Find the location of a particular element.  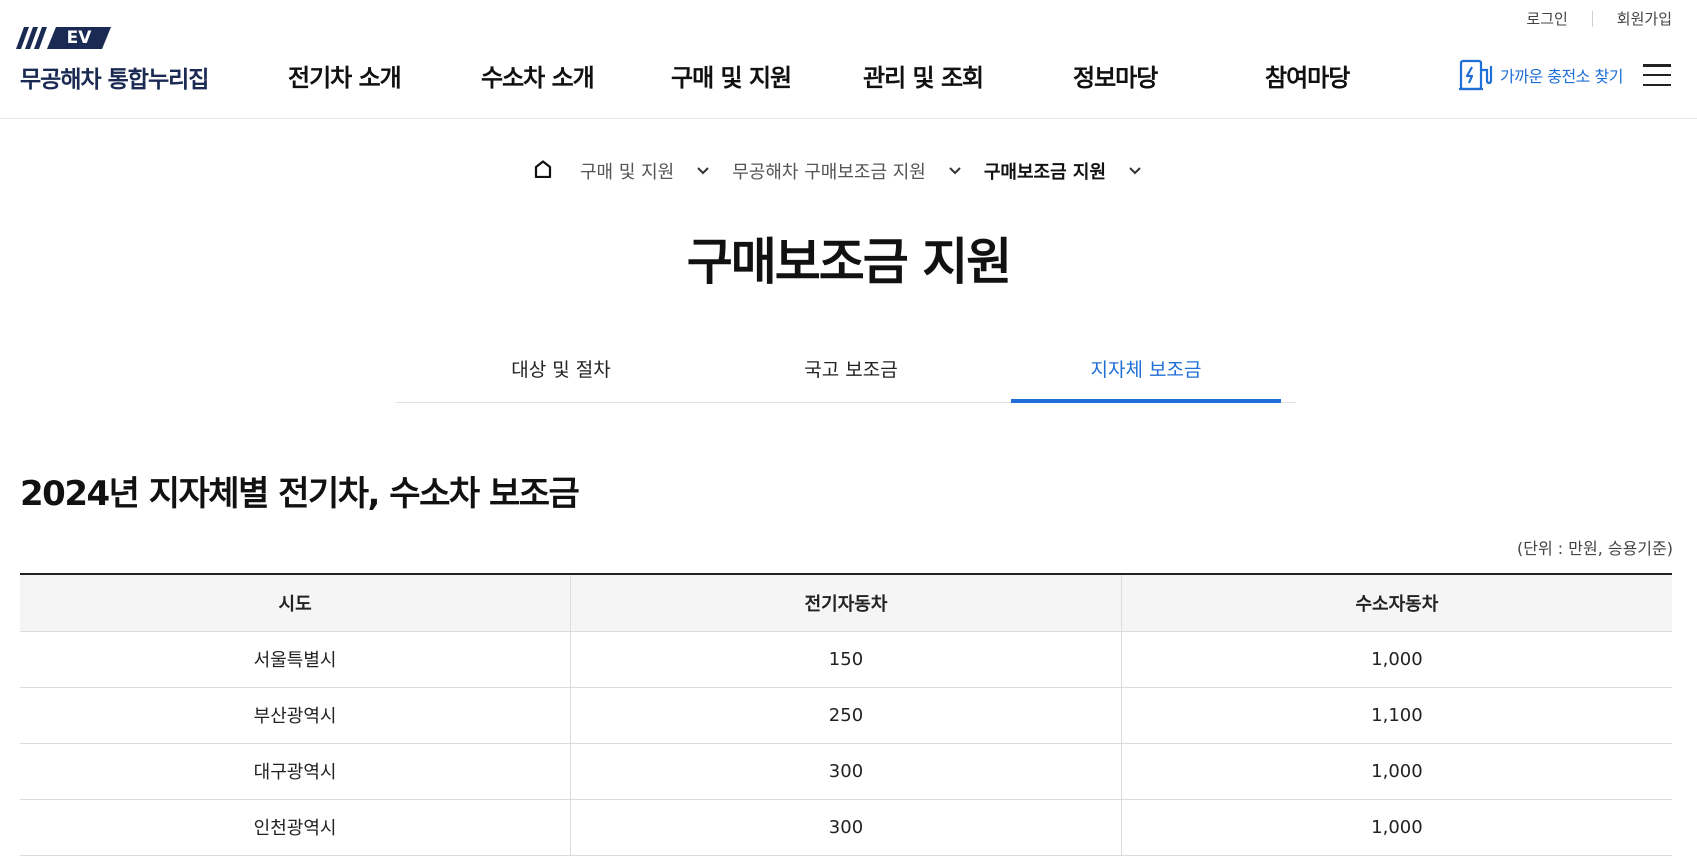

logo-slashes is located at coordinates (31, 38).